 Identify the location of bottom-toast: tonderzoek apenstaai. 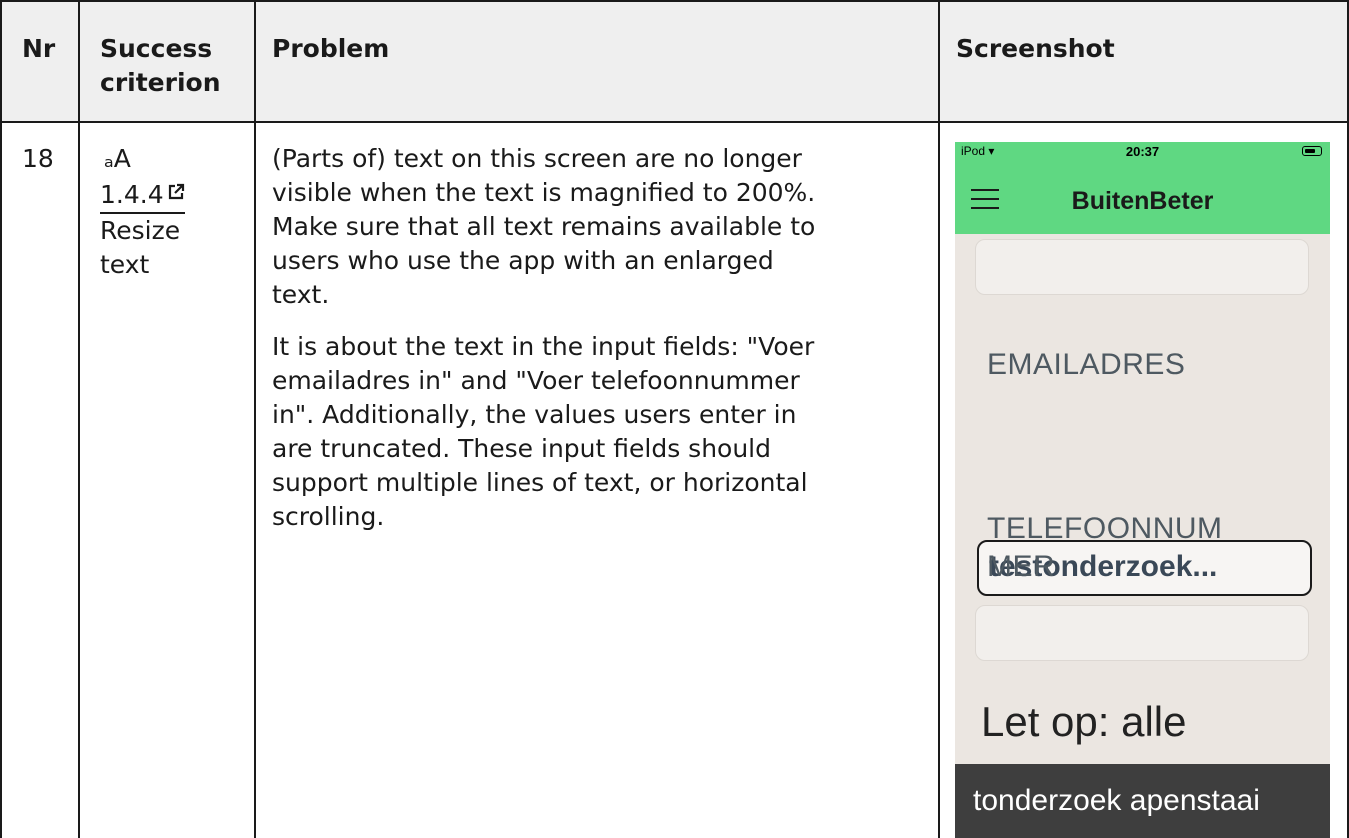
(1142, 801).